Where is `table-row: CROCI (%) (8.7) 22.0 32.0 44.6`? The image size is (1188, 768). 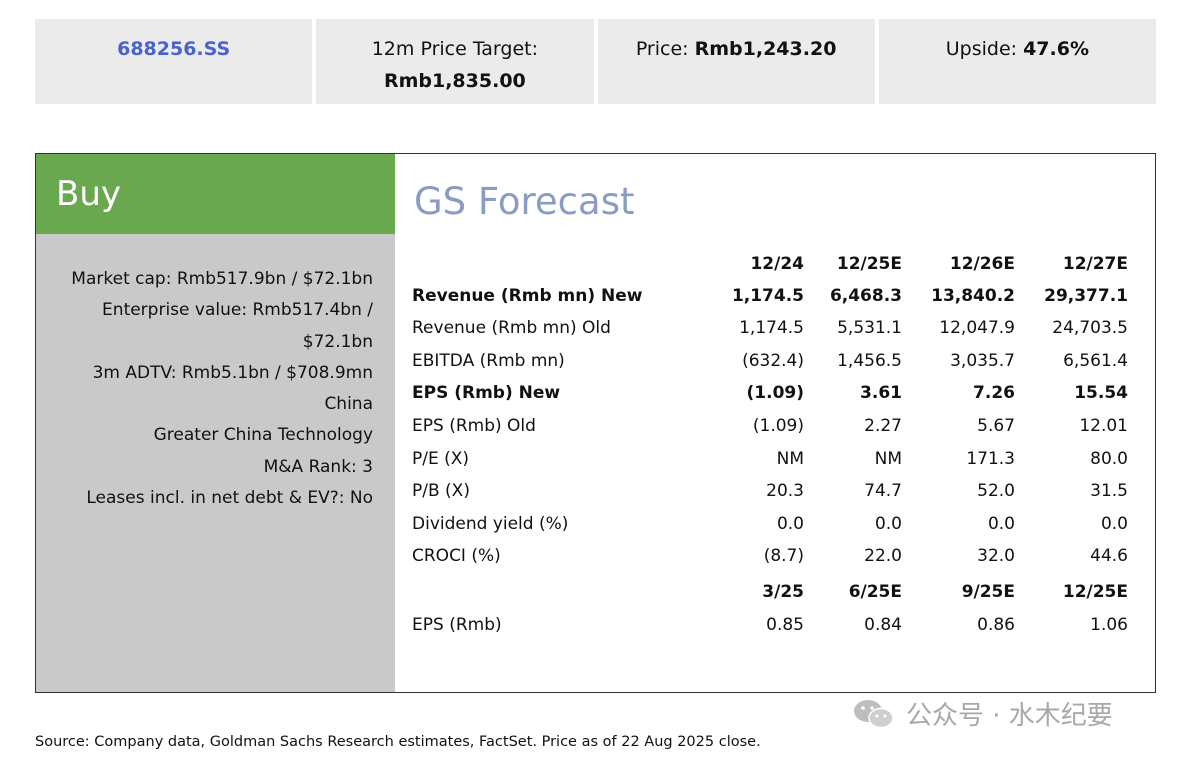 table-row: CROCI (%) (8.7) 22.0 32.0 44.6 is located at coordinates (770, 556).